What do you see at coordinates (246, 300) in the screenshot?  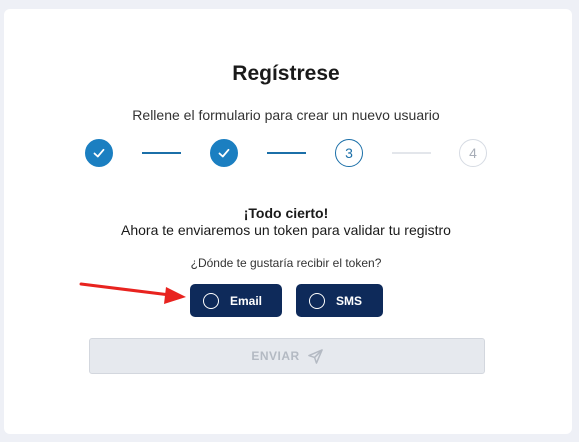 I see `email-option-label: Email` at bounding box center [246, 300].